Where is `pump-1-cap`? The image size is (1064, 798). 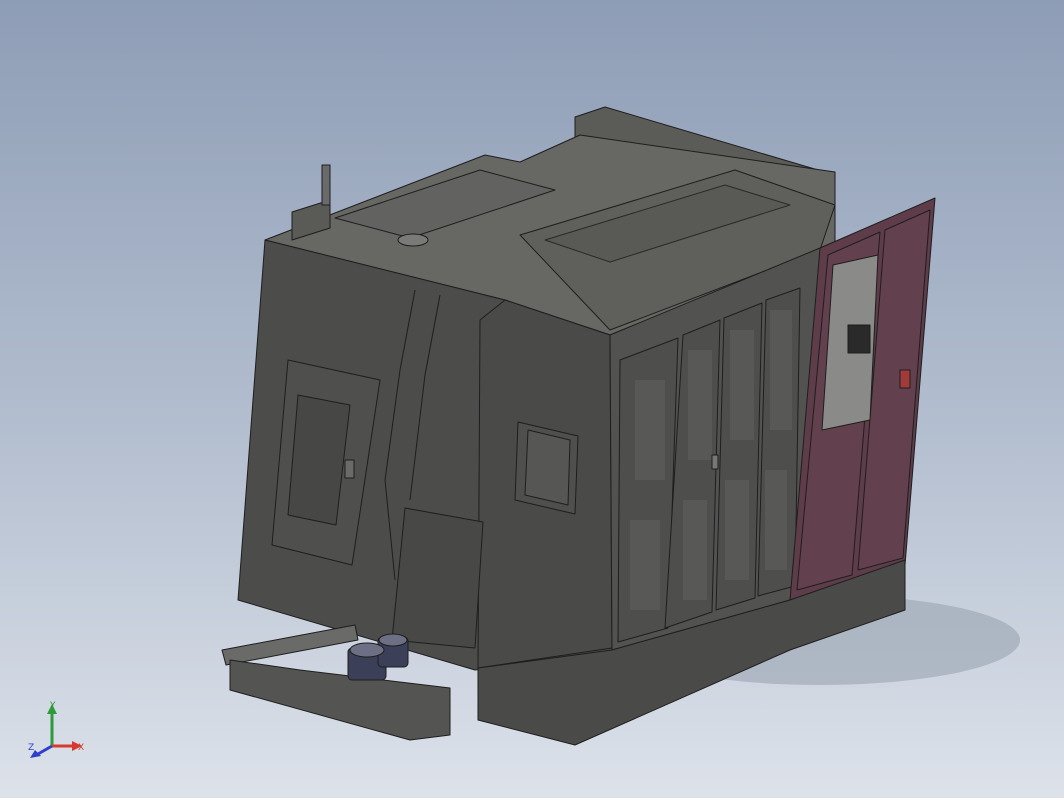
pump-1-cap is located at coordinates (367, 650).